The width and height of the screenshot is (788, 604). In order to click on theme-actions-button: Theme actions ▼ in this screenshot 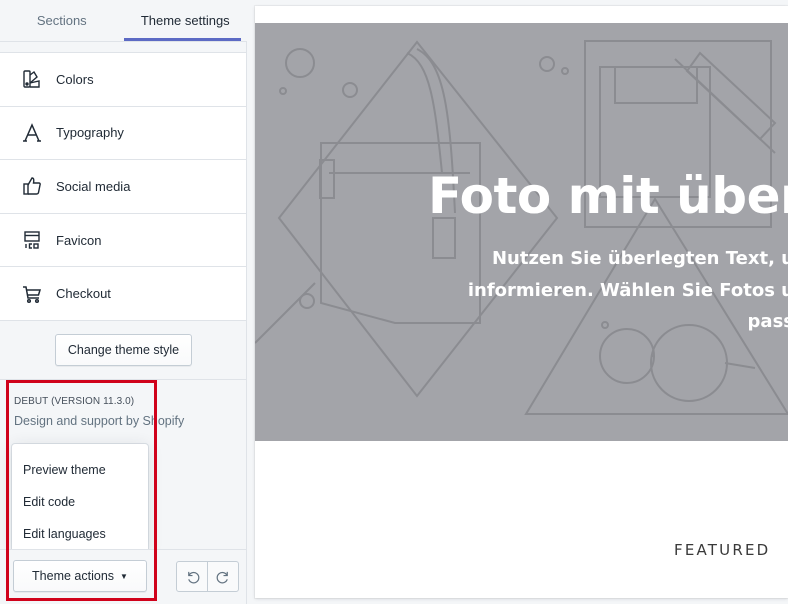, I will do `click(80, 576)`.